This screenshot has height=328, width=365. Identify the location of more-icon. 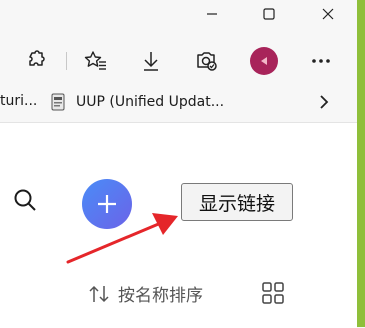
(321, 61).